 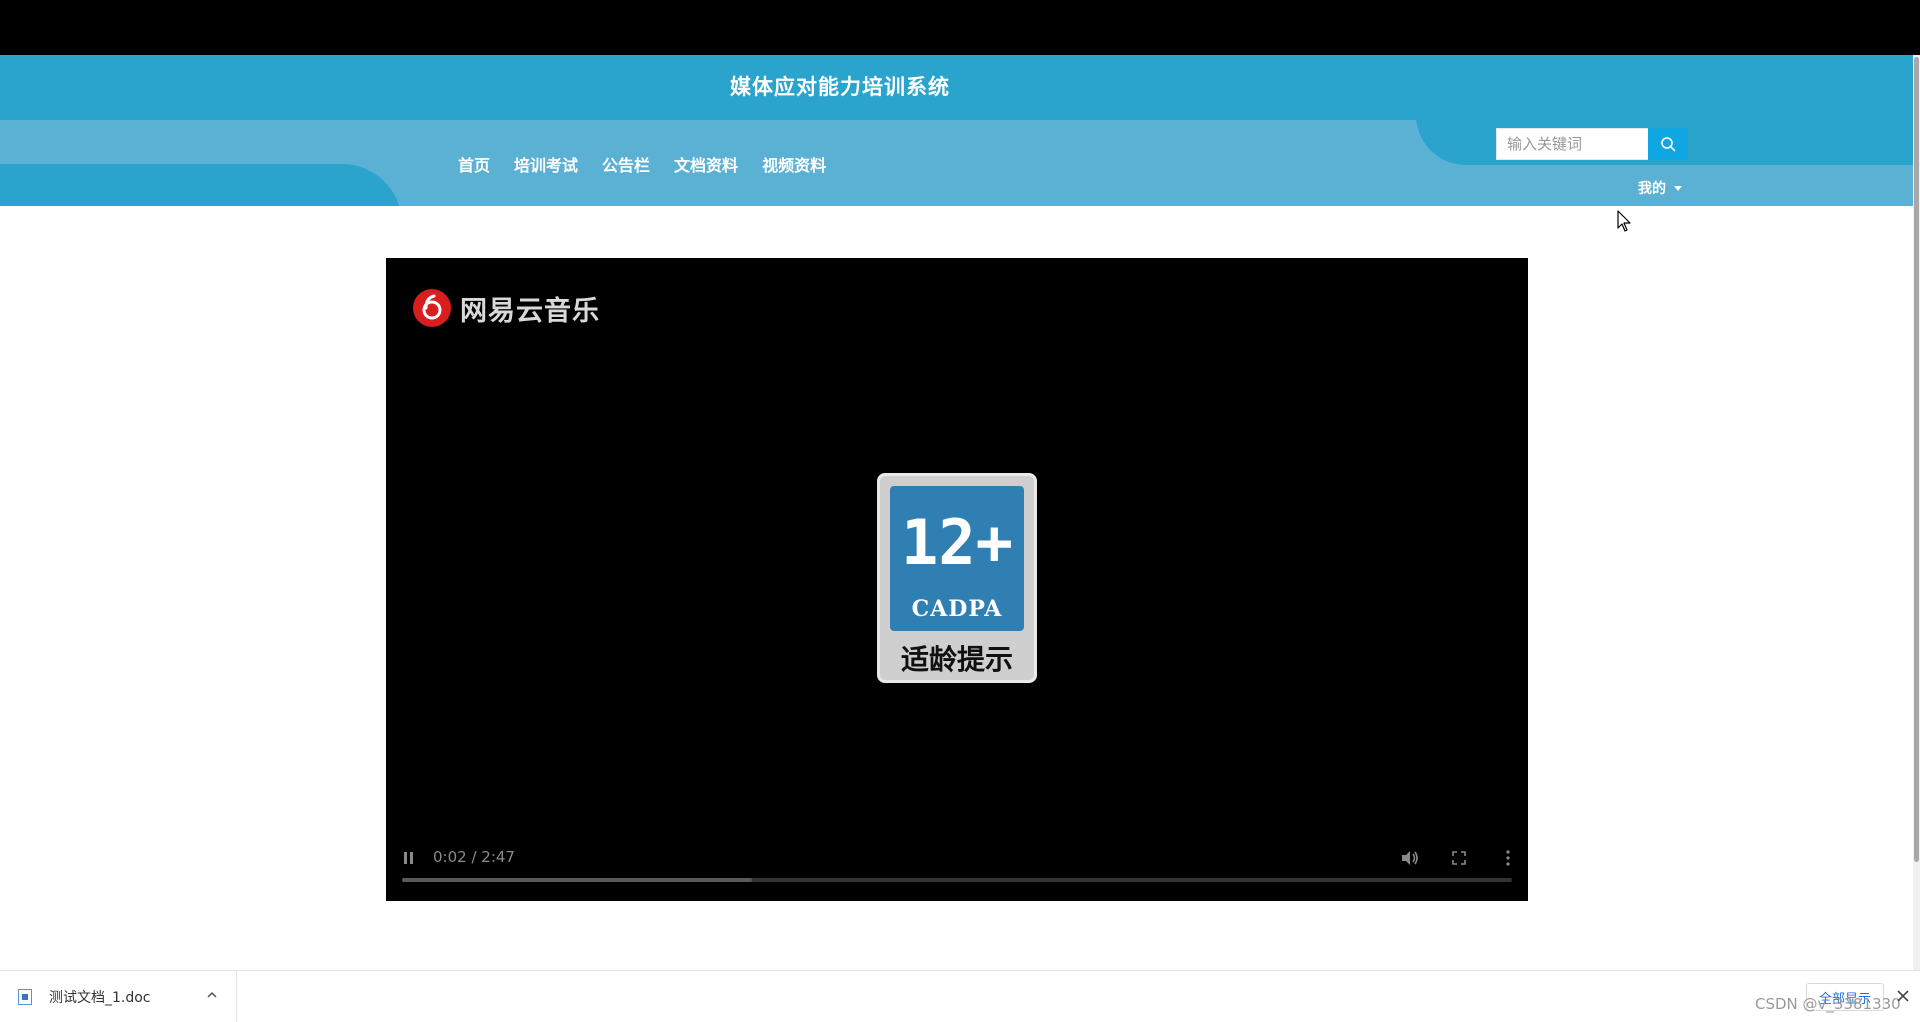 I want to click on more-vertical-icon, so click(x=1508, y=858).